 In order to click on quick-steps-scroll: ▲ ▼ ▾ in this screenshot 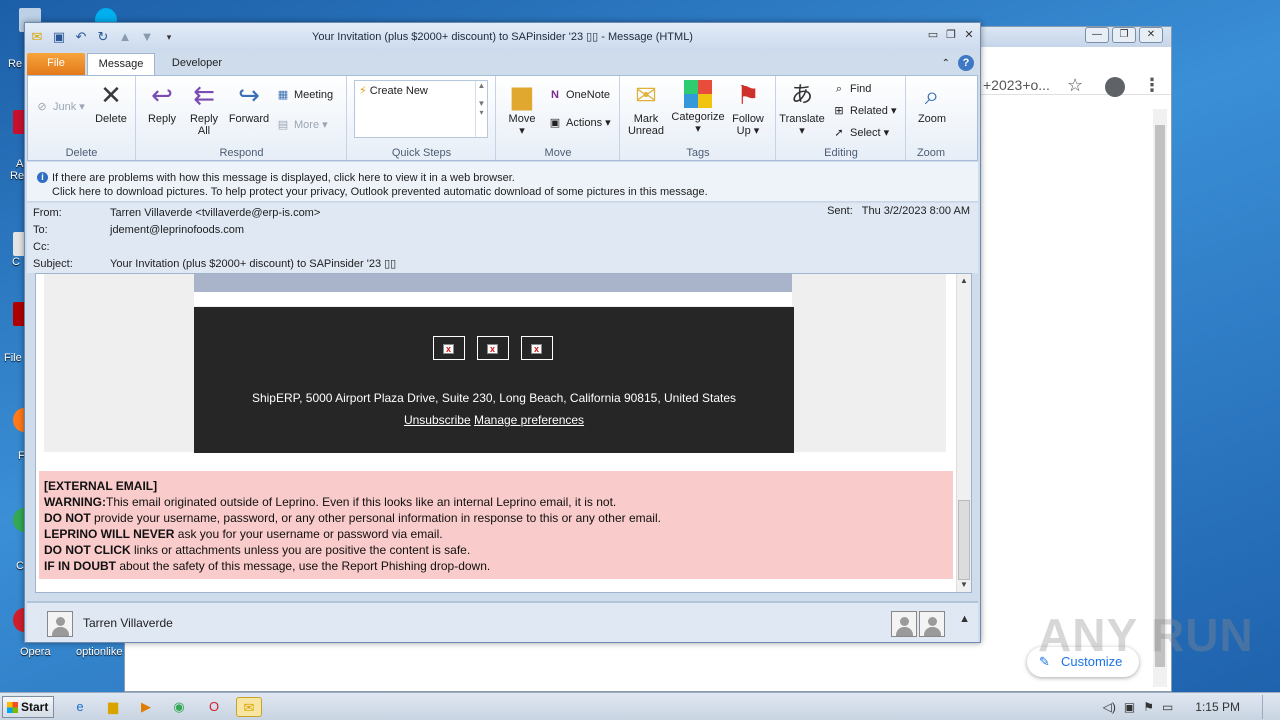, I will do `click(481, 109)`.